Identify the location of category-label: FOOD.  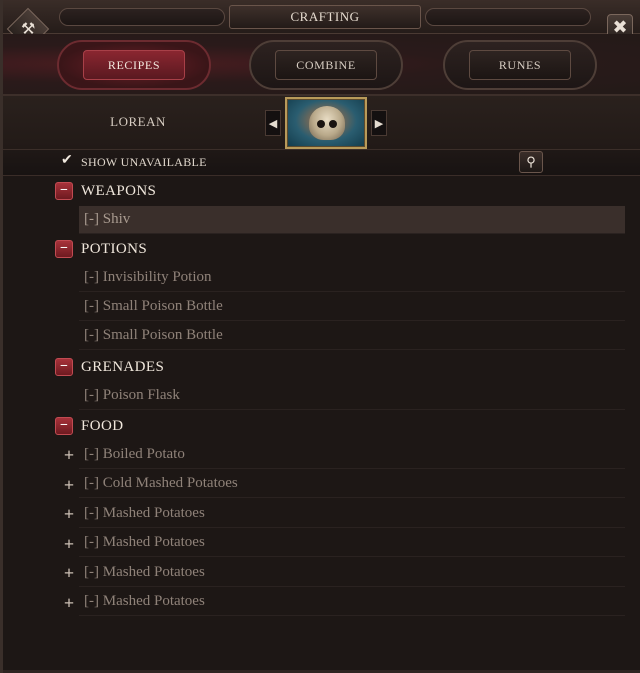
(102, 425).